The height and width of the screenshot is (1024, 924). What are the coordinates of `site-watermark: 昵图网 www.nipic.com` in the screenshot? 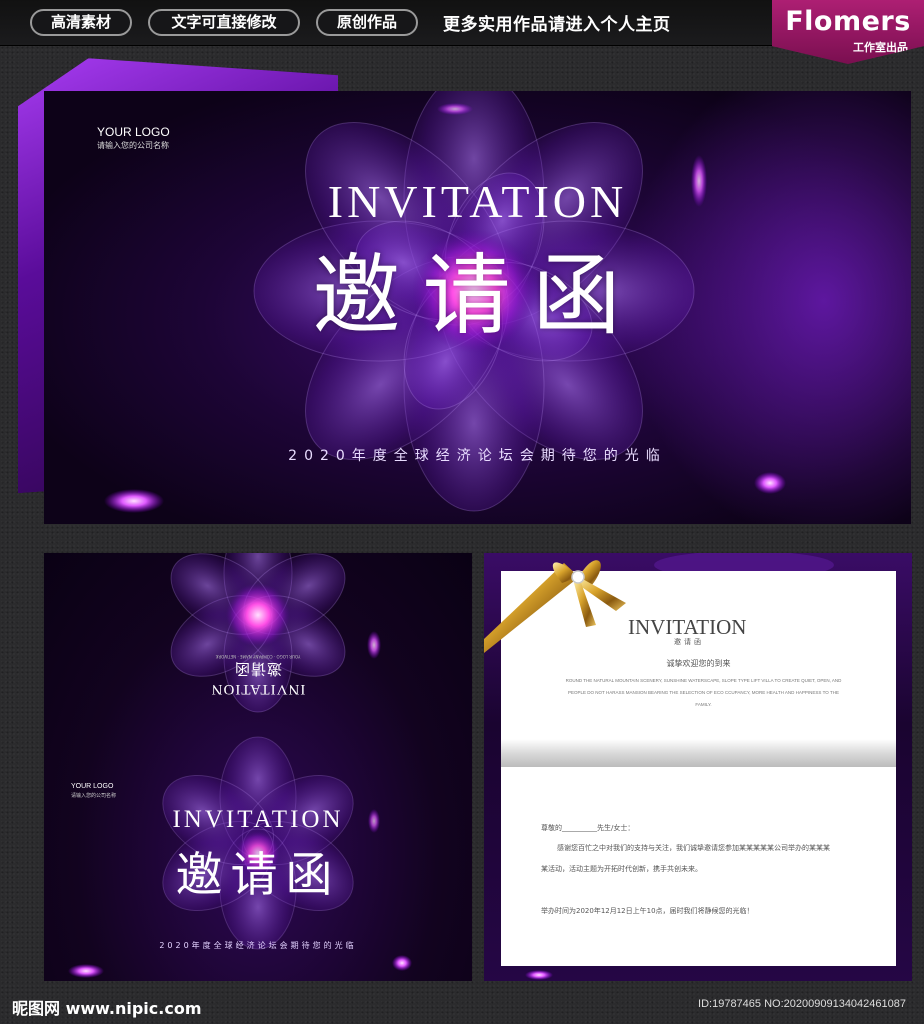 It's located at (107, 1008).